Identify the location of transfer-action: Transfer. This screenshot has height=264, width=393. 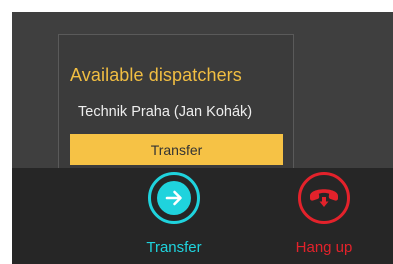
(177, 217).